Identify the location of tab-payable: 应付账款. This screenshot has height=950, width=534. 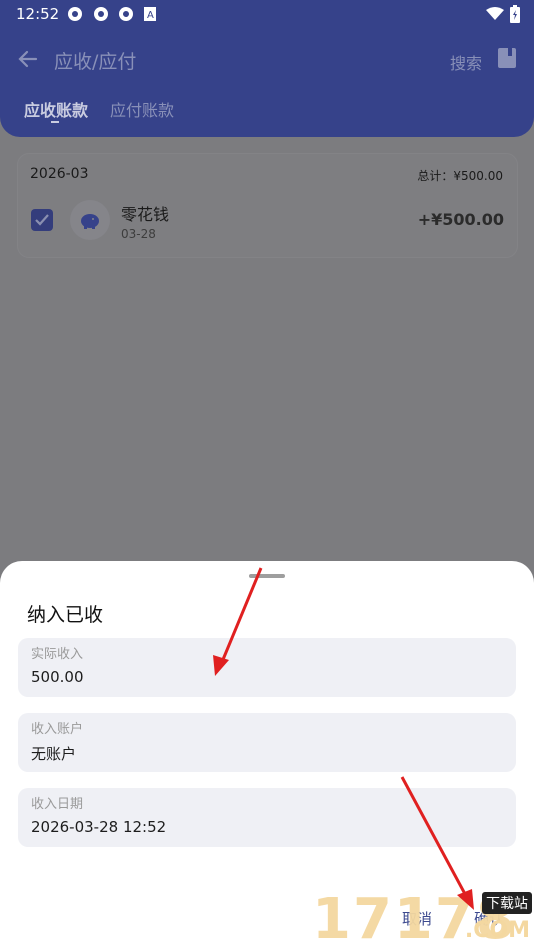
(142, 109).